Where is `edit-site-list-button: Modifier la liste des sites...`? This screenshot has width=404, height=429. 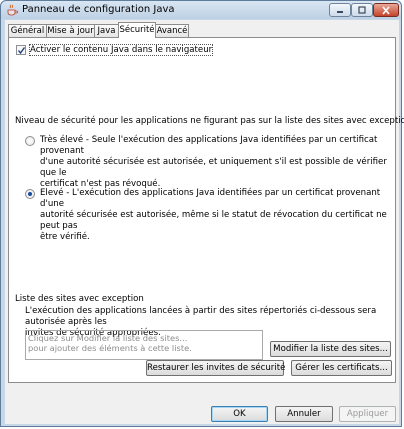
edit-site-list-button: Modifier la liste des sites... is located at coordinates (330, 349).